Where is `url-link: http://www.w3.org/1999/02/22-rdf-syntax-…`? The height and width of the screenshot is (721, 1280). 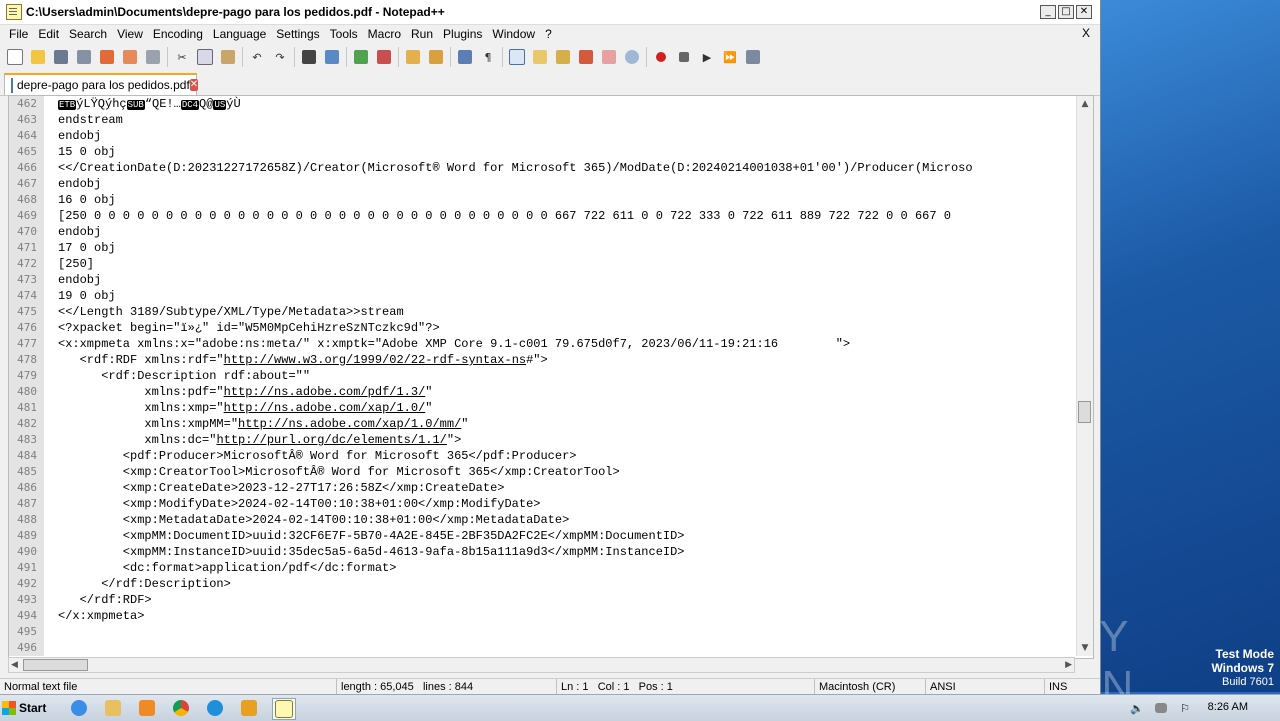
url-link: http://www.w3.org/1999/02/22-rdf-syntax-… is located at coordinates (375, 360).